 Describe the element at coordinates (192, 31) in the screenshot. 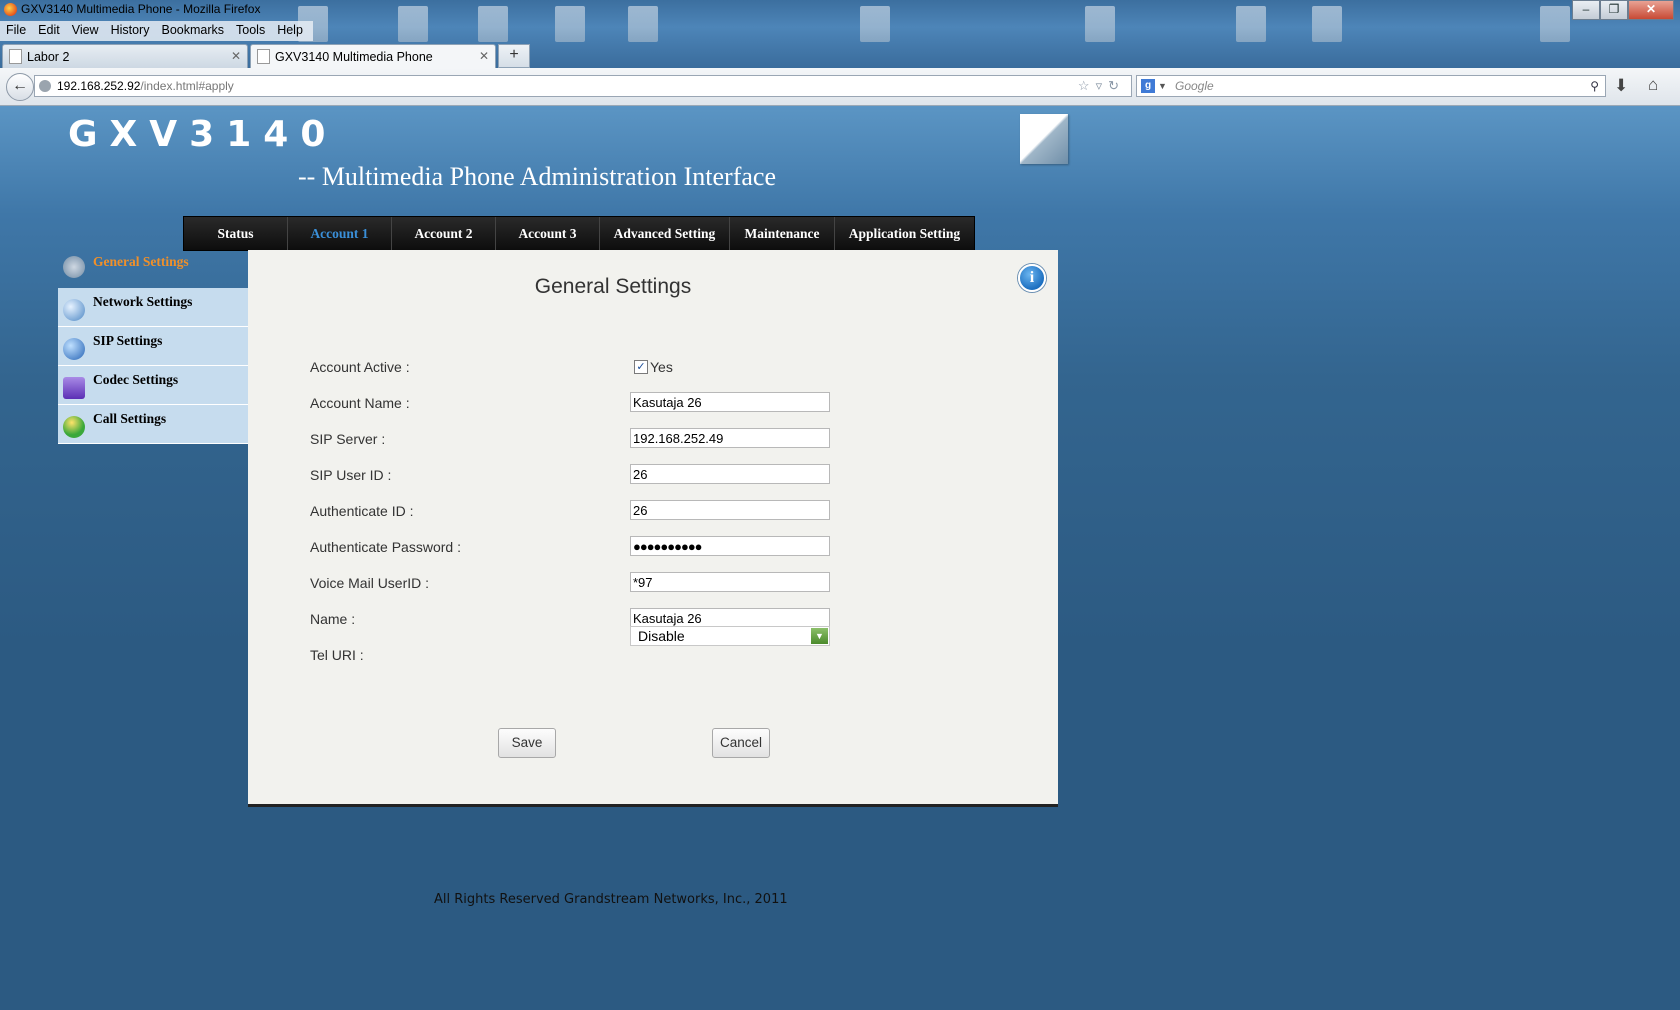

I see `menu-bookmarks: Bookmarks` at that location.